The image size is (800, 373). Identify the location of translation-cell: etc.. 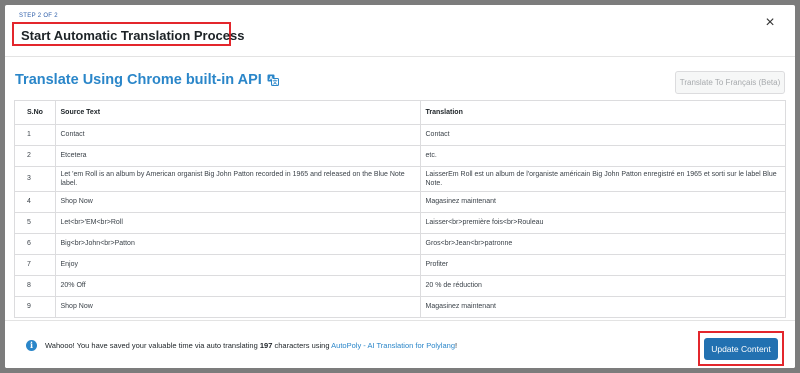
(602, 156).